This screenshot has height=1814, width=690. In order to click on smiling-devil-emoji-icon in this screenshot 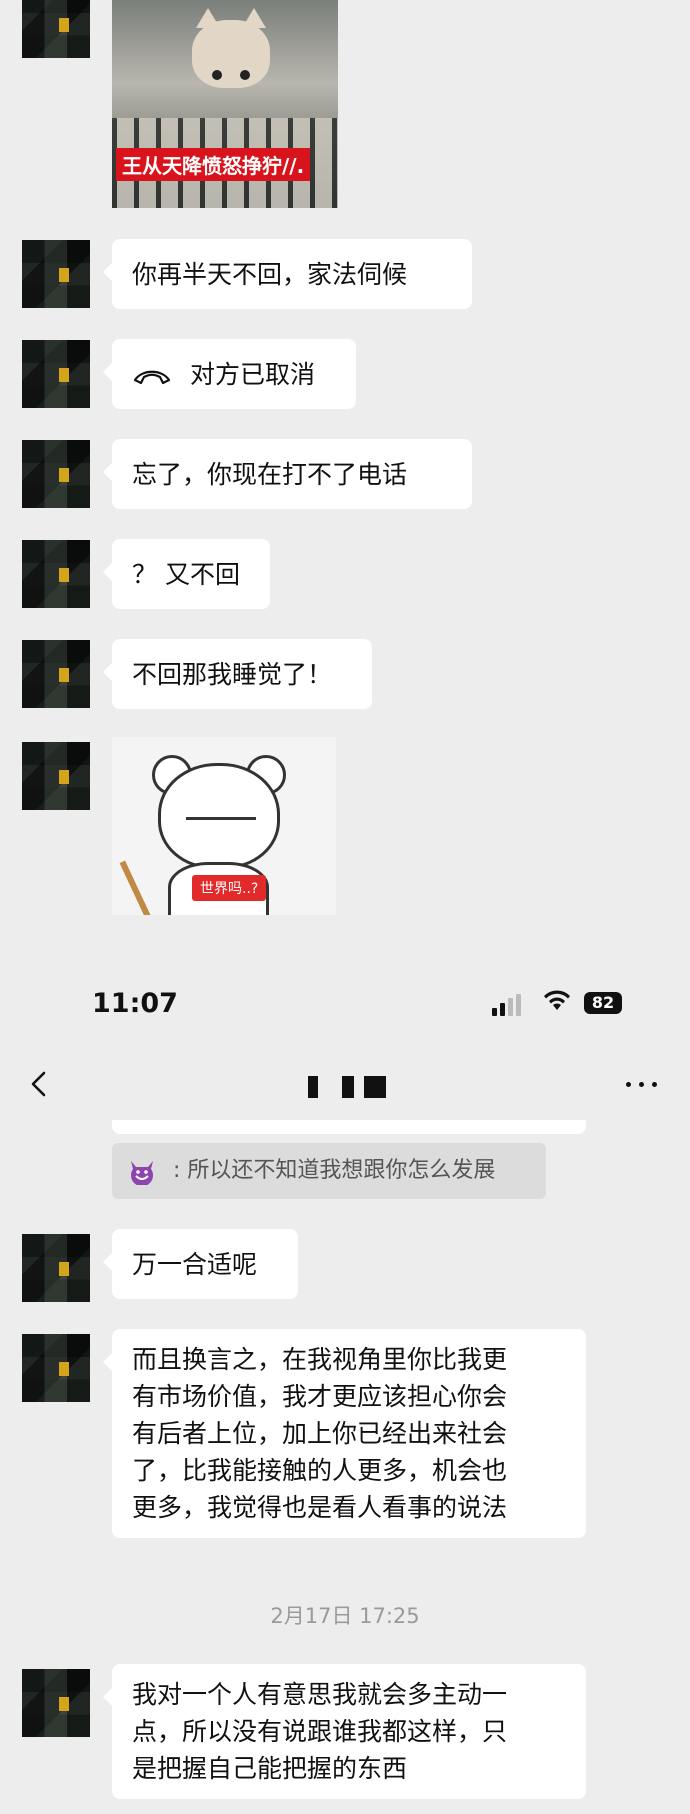, I will do `click(142, 1173)`.